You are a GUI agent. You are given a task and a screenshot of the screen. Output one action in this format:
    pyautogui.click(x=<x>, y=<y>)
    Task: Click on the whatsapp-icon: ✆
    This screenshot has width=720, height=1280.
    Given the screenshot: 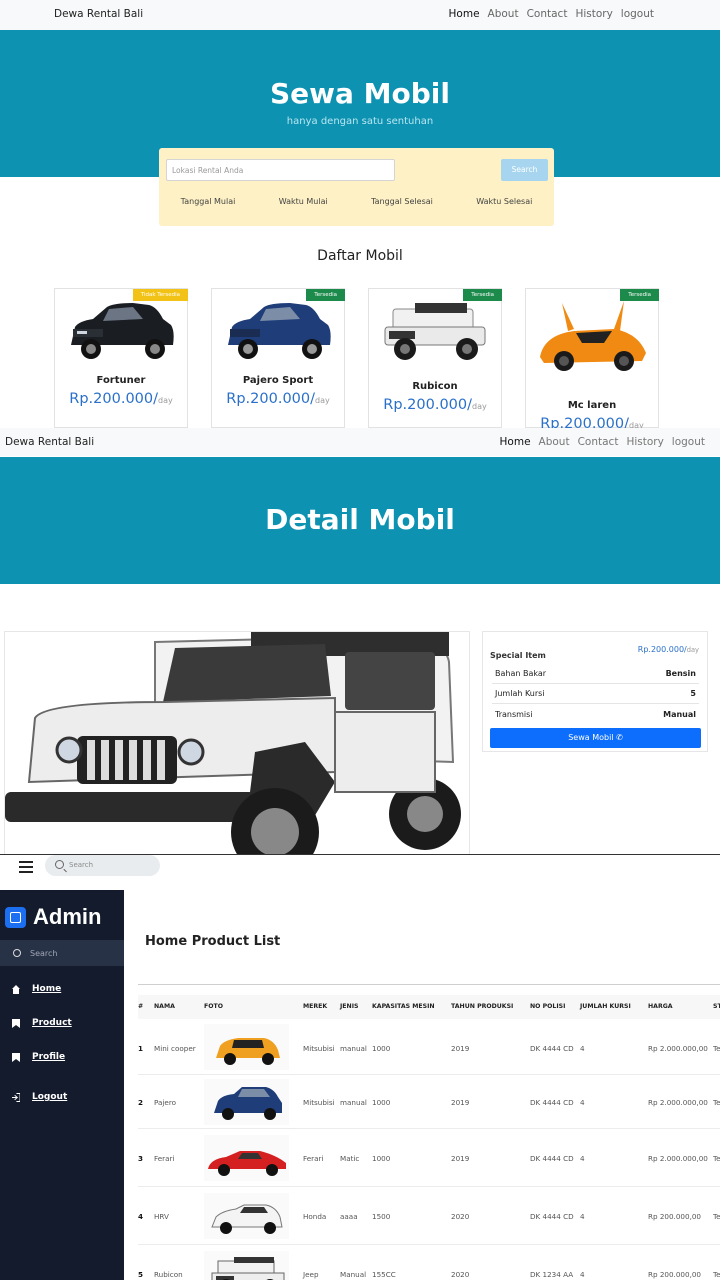 What is the action you would take?
    pyautogui.click(x=619, y=737)
    